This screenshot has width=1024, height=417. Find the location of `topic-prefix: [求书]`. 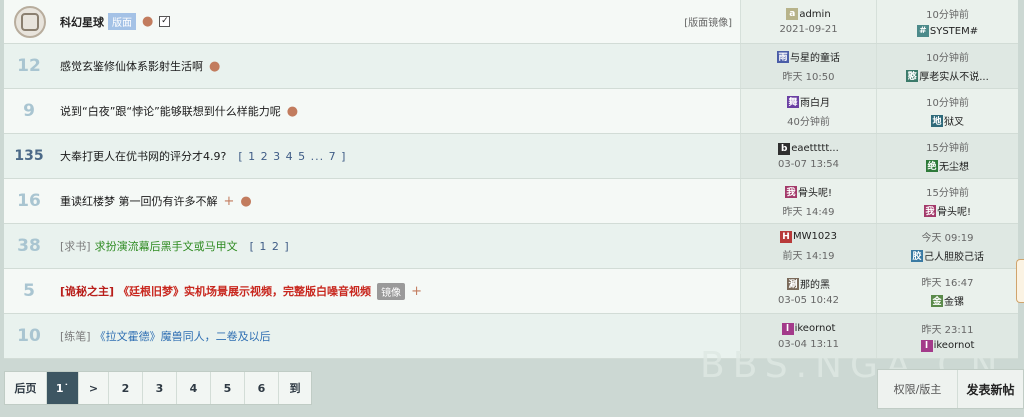

topic-prefix: [求书] is located at coordinates (75, 246).